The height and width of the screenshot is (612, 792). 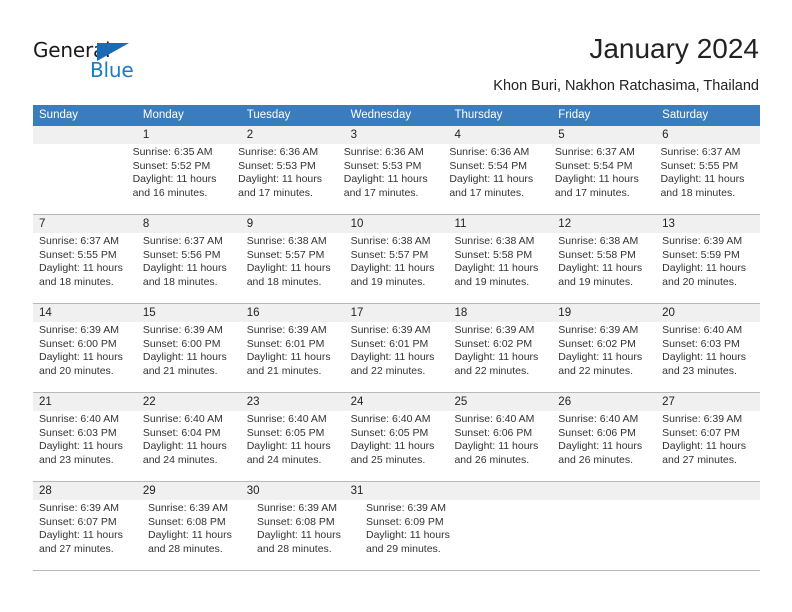 What do you see at coordinates (189, 313) in the screenshot?
I see `day-number: 15` at bounding box center [189, 313].